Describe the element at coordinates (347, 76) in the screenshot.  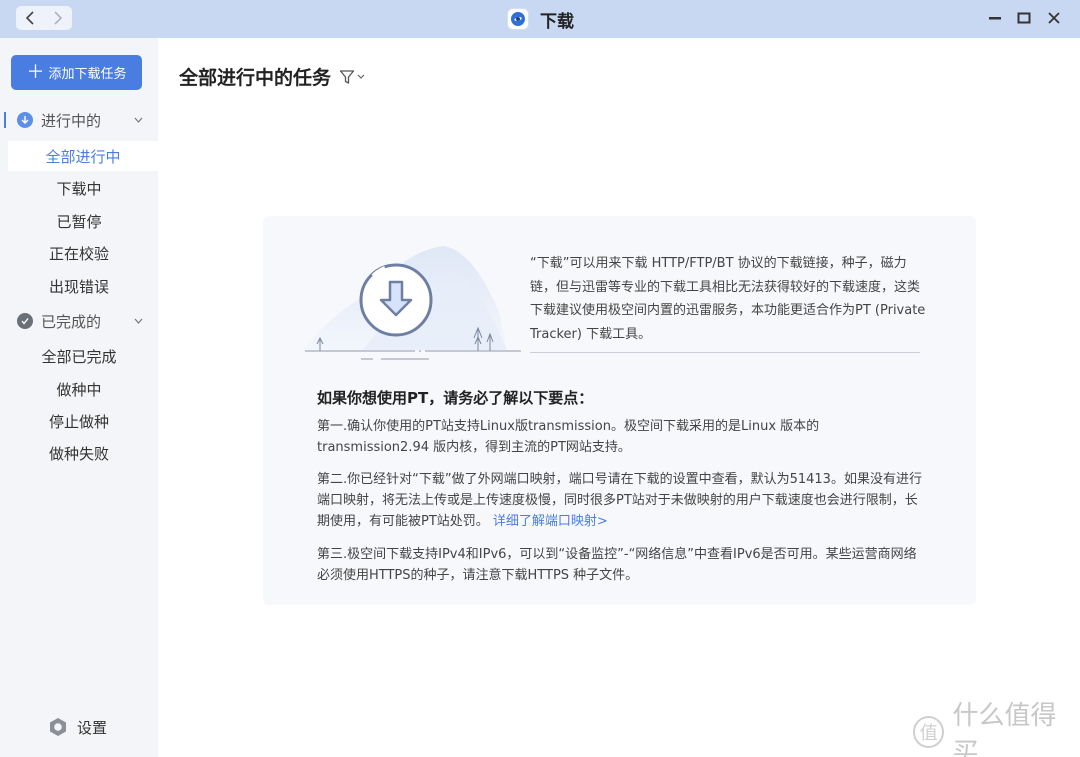
I see `filter-icon` at that location.